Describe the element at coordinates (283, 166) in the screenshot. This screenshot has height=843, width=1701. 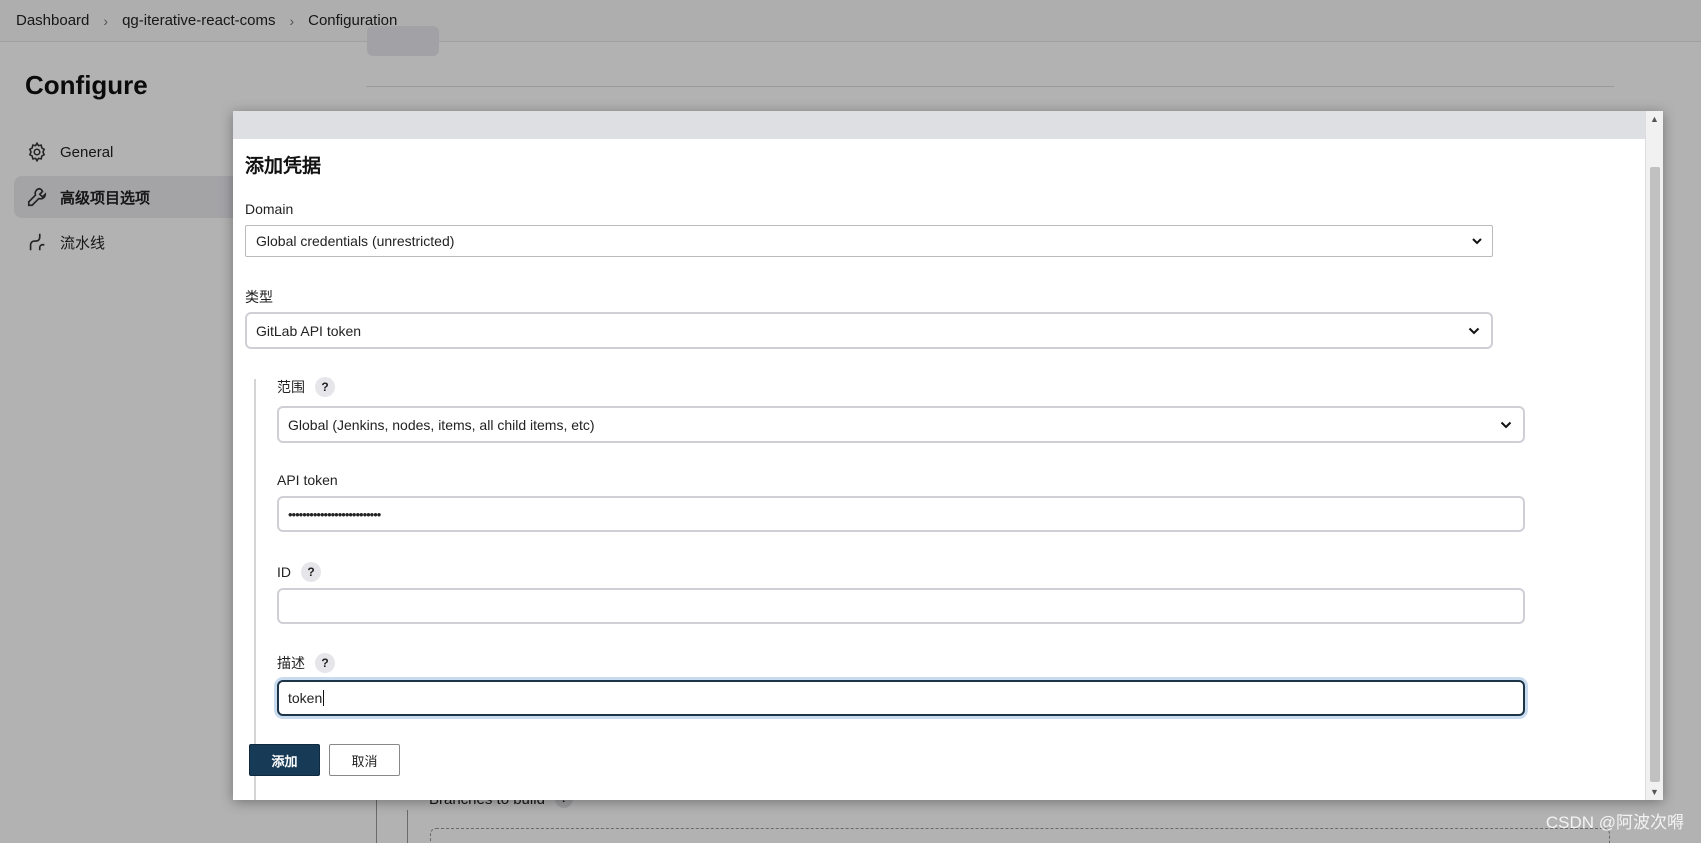
I see `dialog-title: 添加凭据` at that location.